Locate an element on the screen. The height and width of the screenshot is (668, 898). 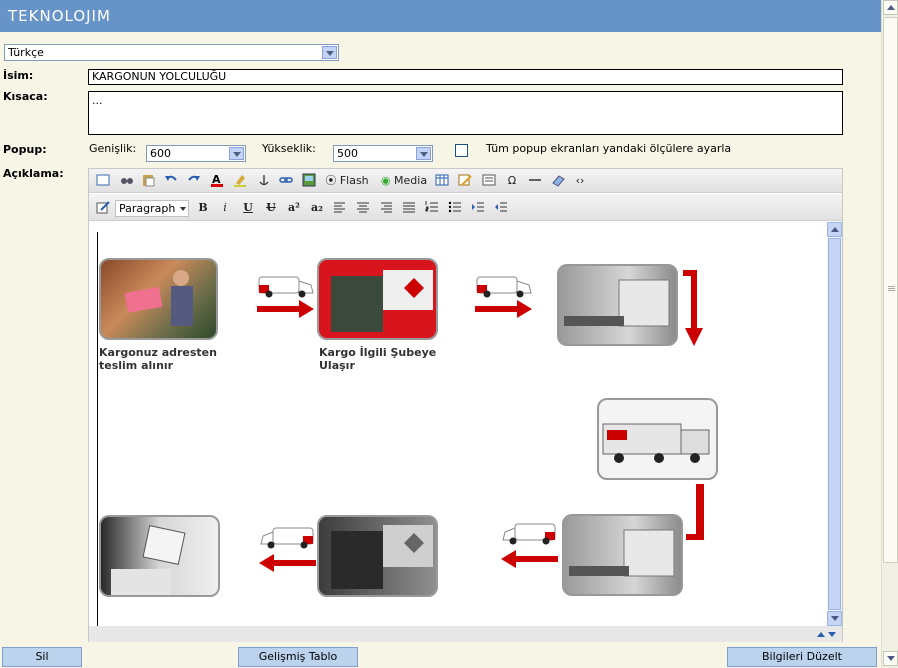
step2-caption: Kargo İlgili Şubeye Ulaşır is located at coordinates (378, 359).